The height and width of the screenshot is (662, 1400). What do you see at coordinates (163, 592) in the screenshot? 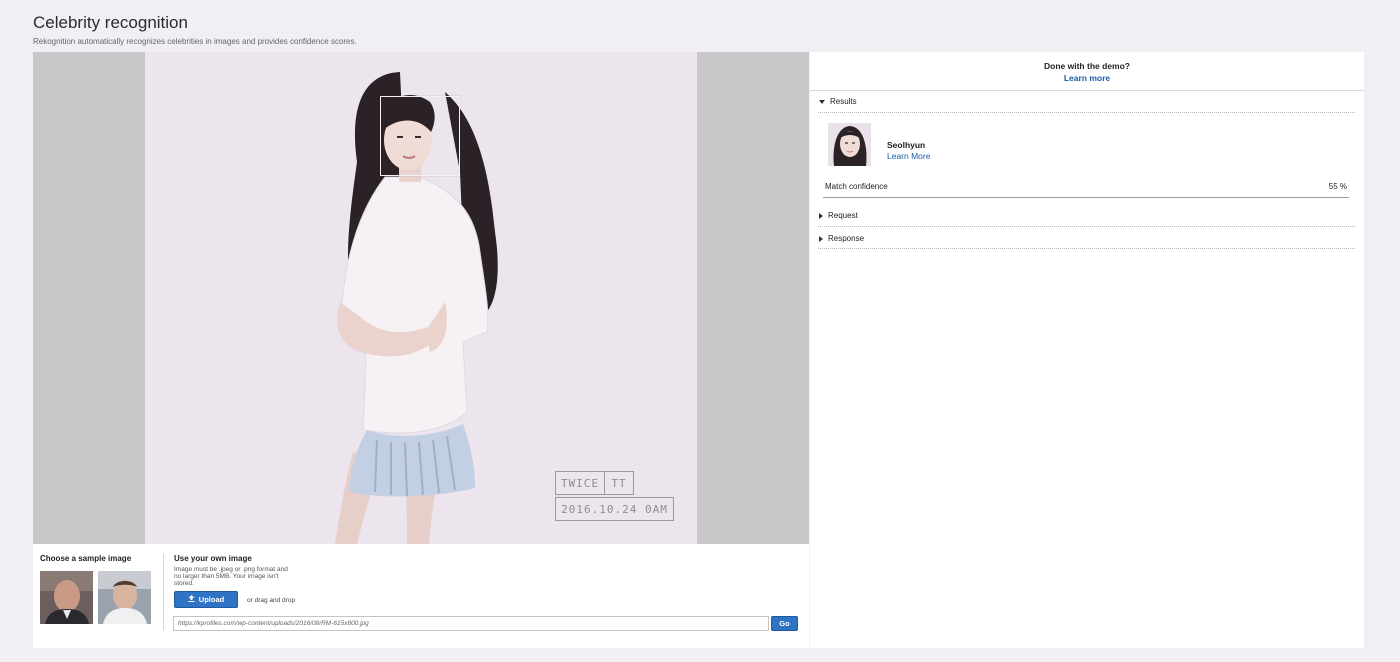
I see `controls-divider` at bounding box center [163, 592].